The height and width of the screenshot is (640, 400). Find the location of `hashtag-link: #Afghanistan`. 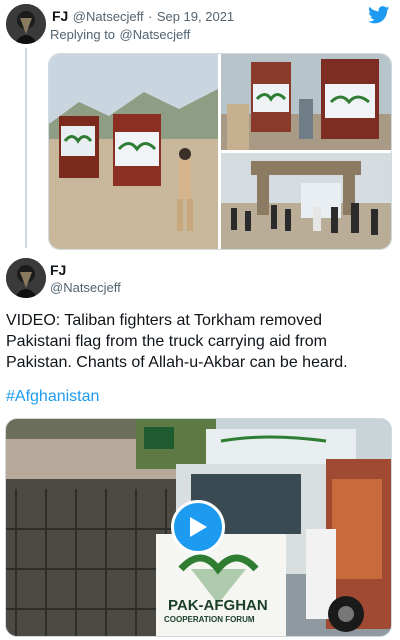

hashtag-link: #Afghanistan is located at coordinates (52, 397).